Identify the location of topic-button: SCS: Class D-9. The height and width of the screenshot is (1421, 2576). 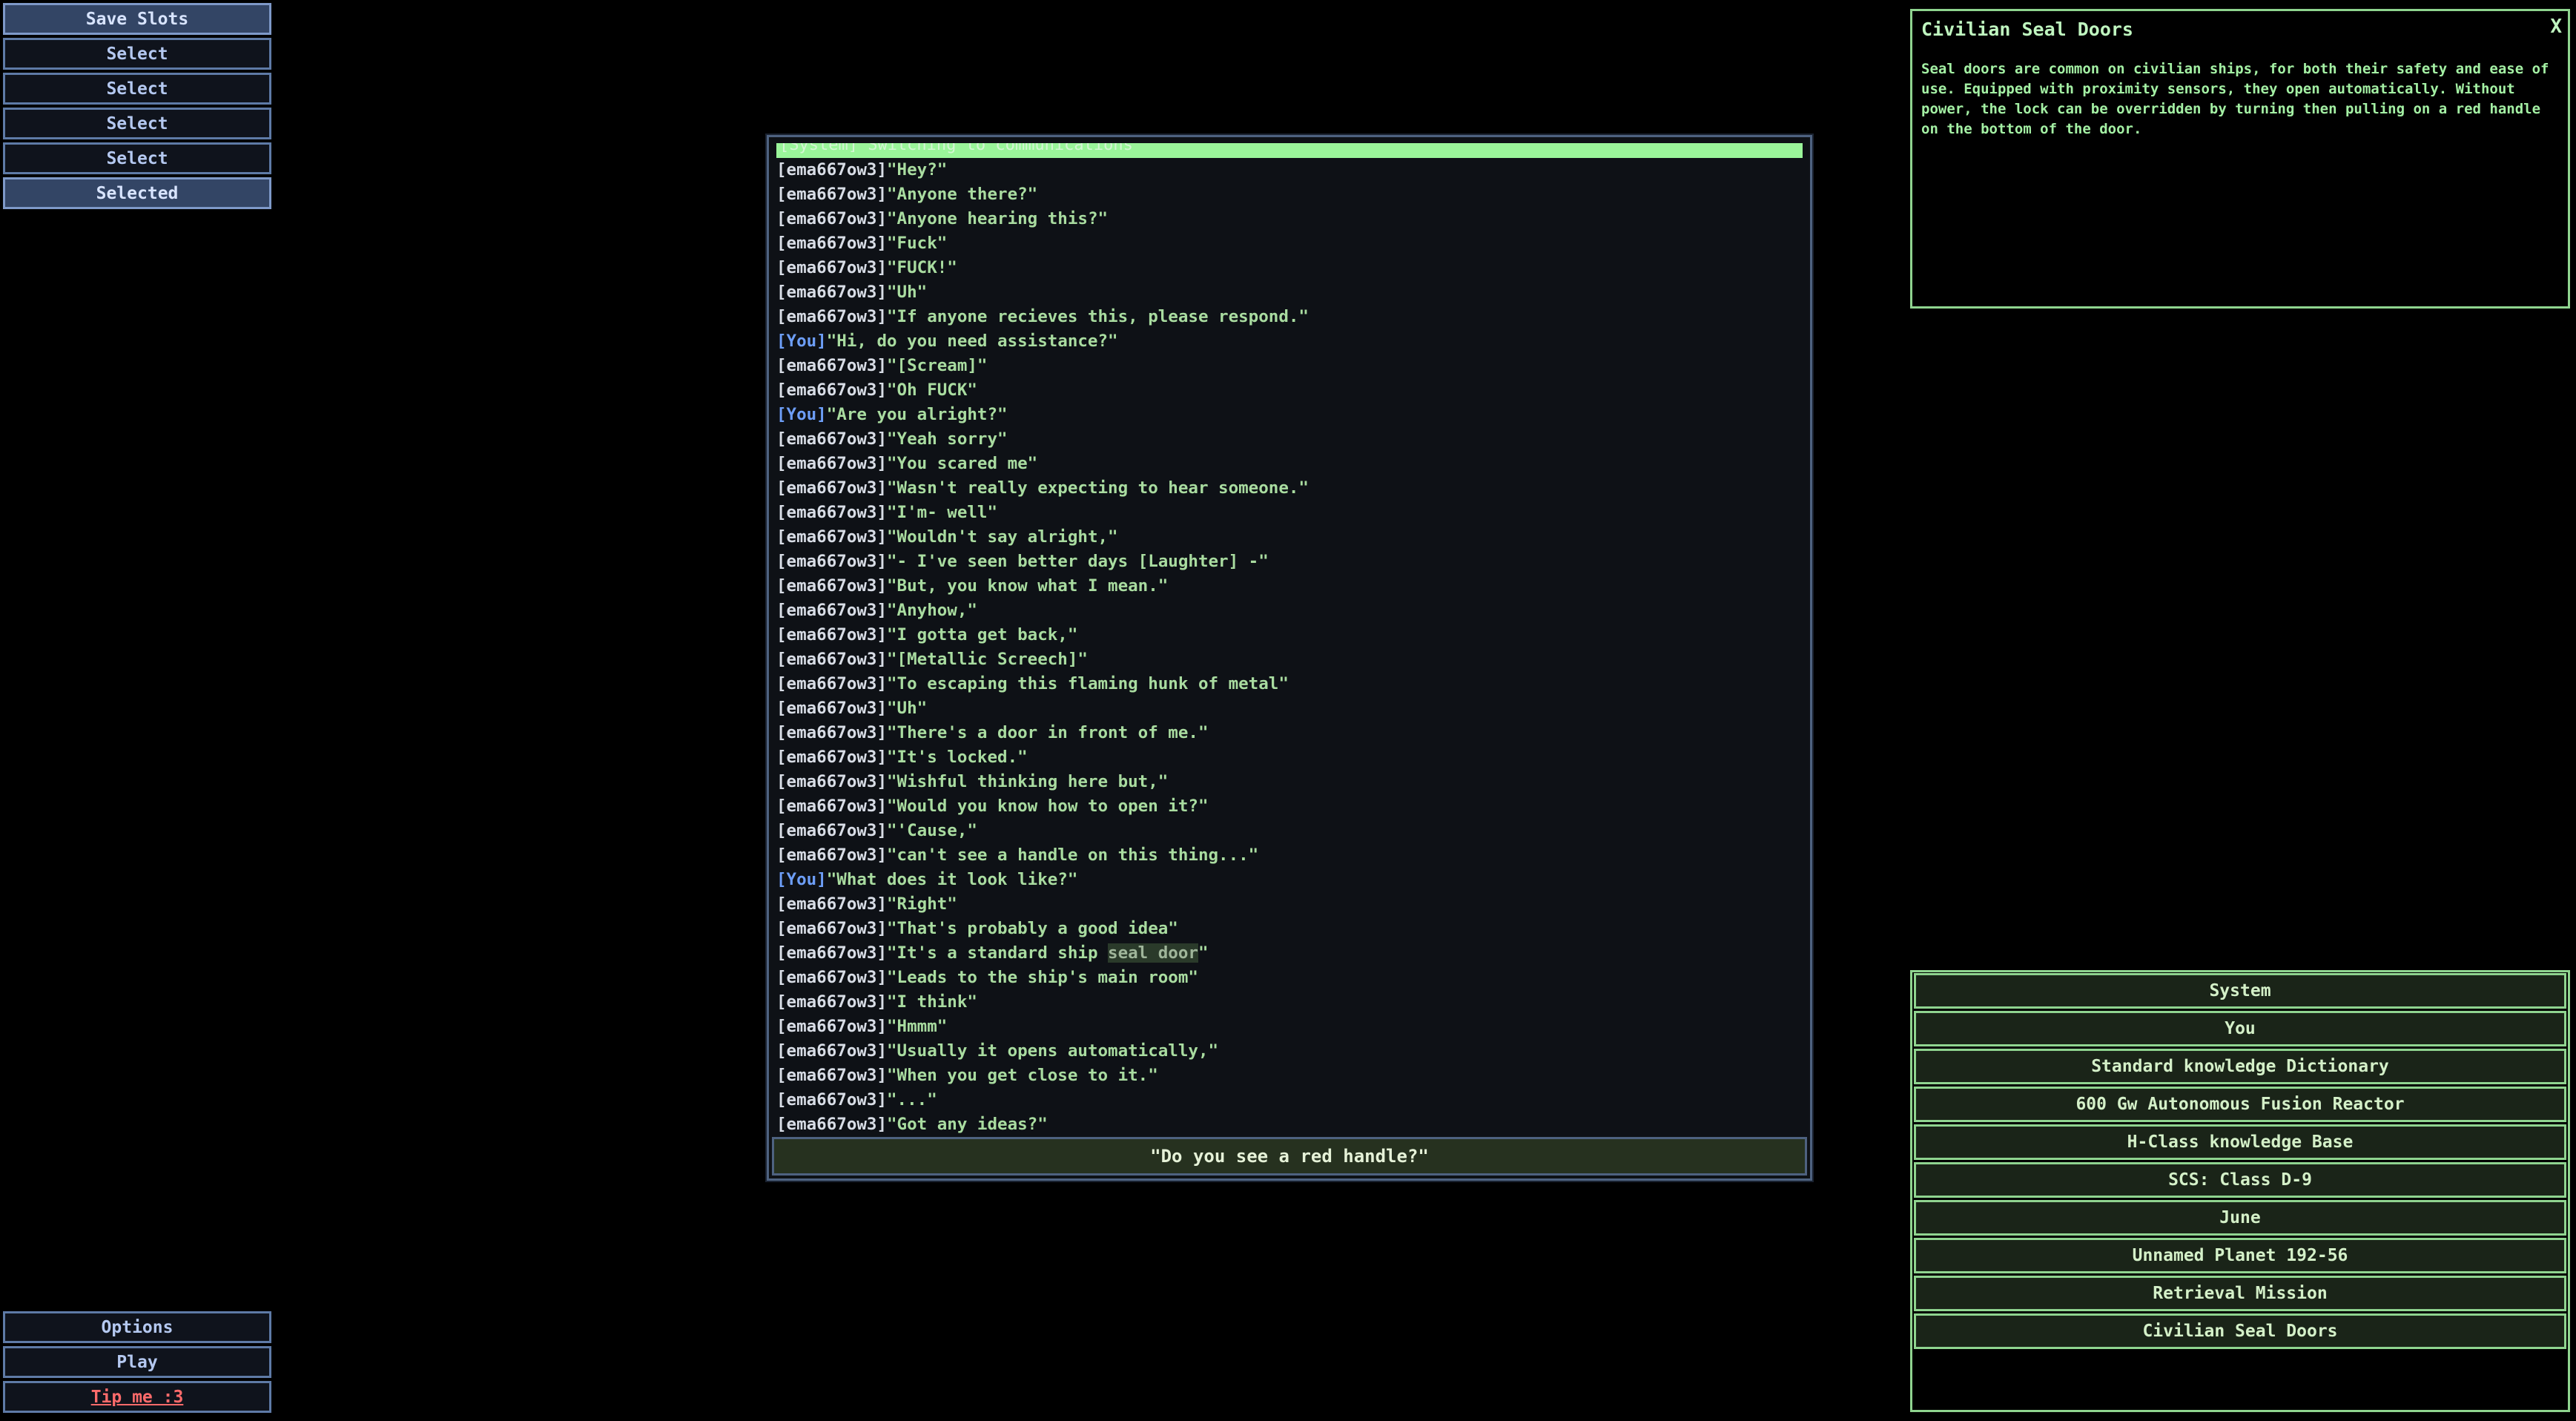
(2240, 1180).